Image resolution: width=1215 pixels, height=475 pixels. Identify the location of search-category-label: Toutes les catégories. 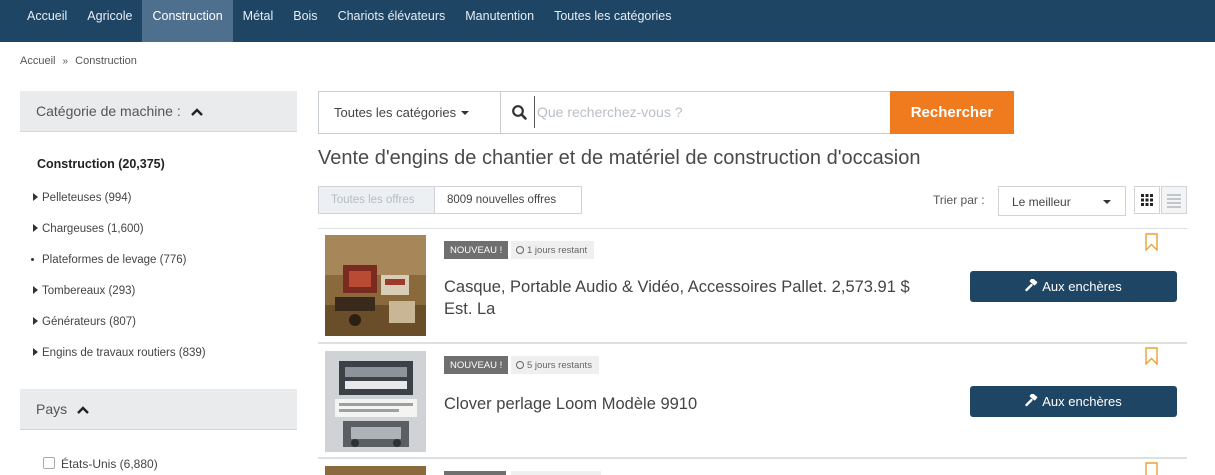
(395, 112).